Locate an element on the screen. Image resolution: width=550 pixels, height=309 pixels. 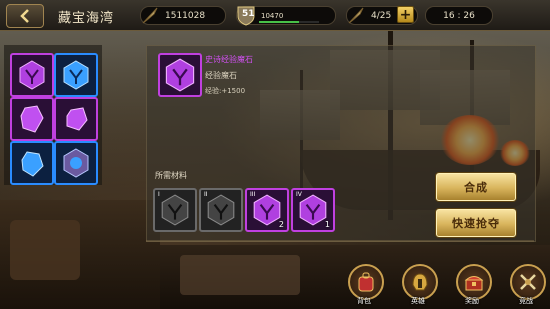
material-slot-1: I is located at coordinates (175, 210).